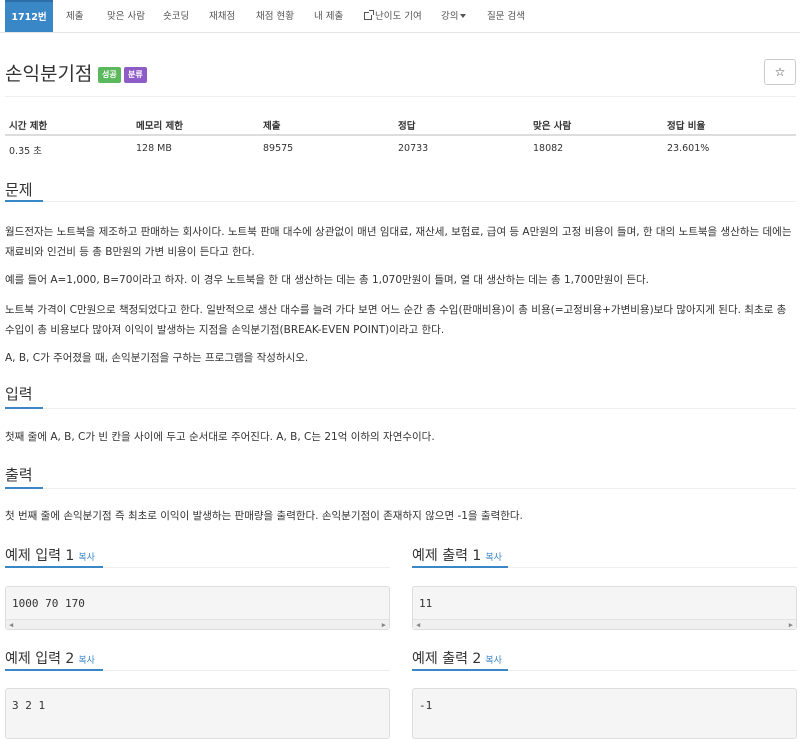 Image resolution: width=800 pixels, height=739 pixels. I want to click on tab-short-coding: 숏코딩, so click(176, 16).